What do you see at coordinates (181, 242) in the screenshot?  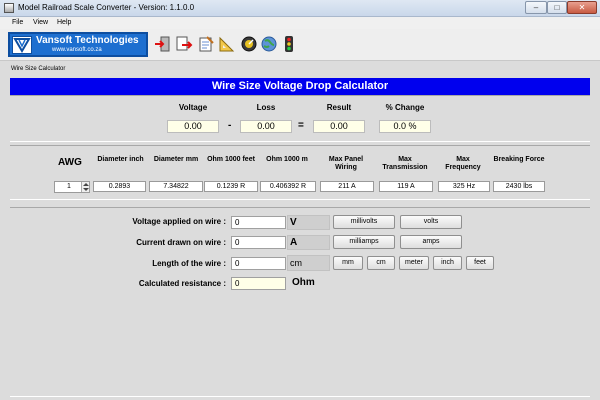 I see `current-field-label: Current drawn on wire :` at bounding box center [181, 242].